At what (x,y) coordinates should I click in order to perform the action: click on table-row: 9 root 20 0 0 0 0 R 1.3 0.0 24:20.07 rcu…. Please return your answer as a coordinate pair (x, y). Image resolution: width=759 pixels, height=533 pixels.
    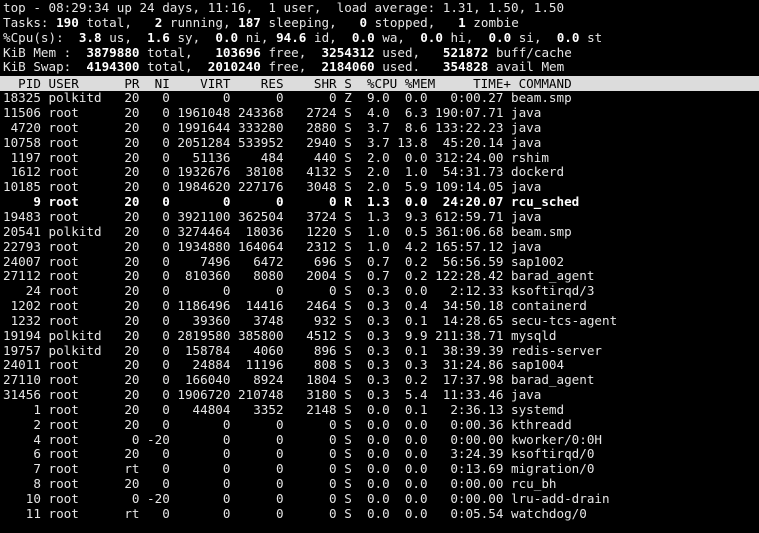
    Looking at the image, I should click on (381, 202).